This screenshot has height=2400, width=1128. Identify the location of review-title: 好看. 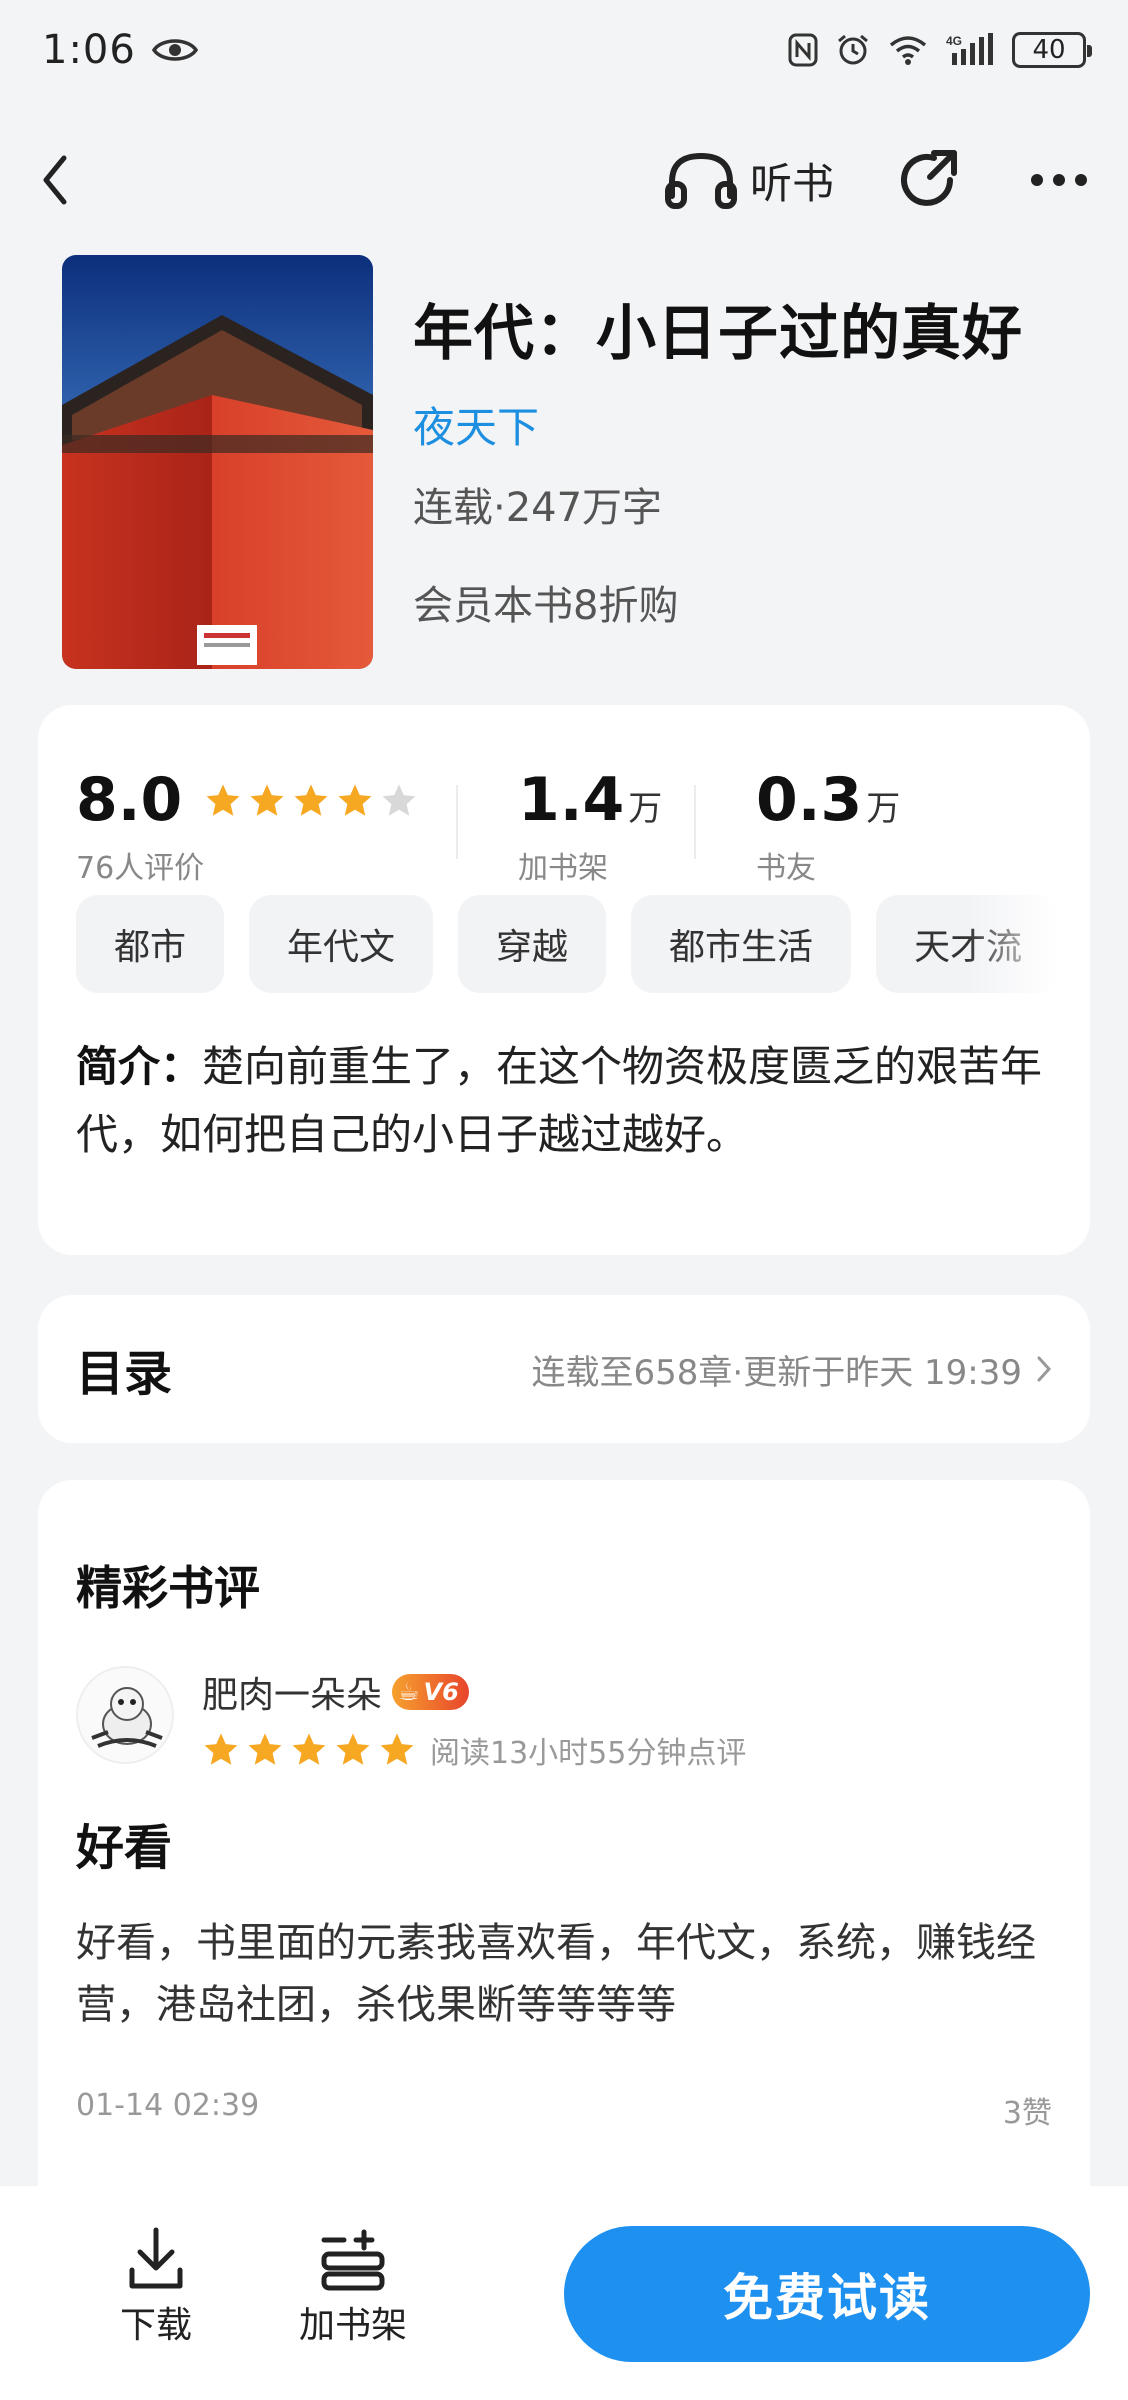
(124, 1848).